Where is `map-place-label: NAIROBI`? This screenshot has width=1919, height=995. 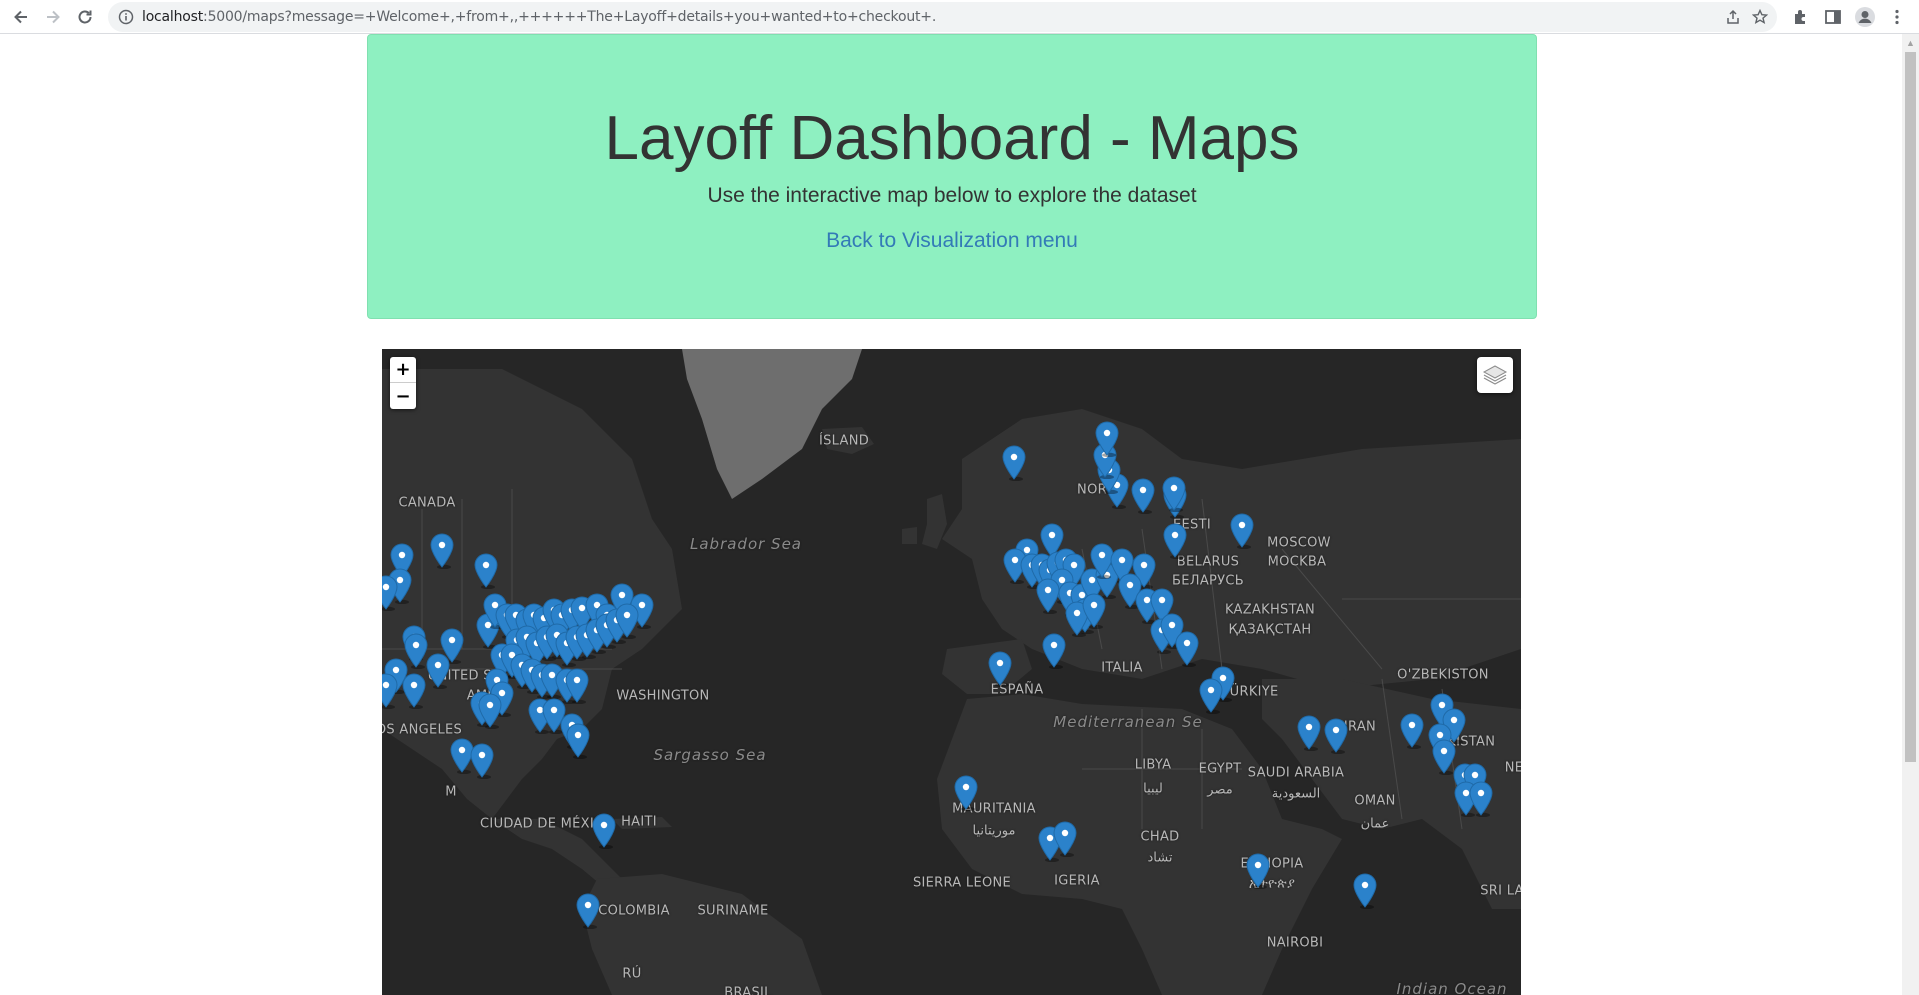
map-place-label: NAIROBI is located at coordinates (1295, 943).